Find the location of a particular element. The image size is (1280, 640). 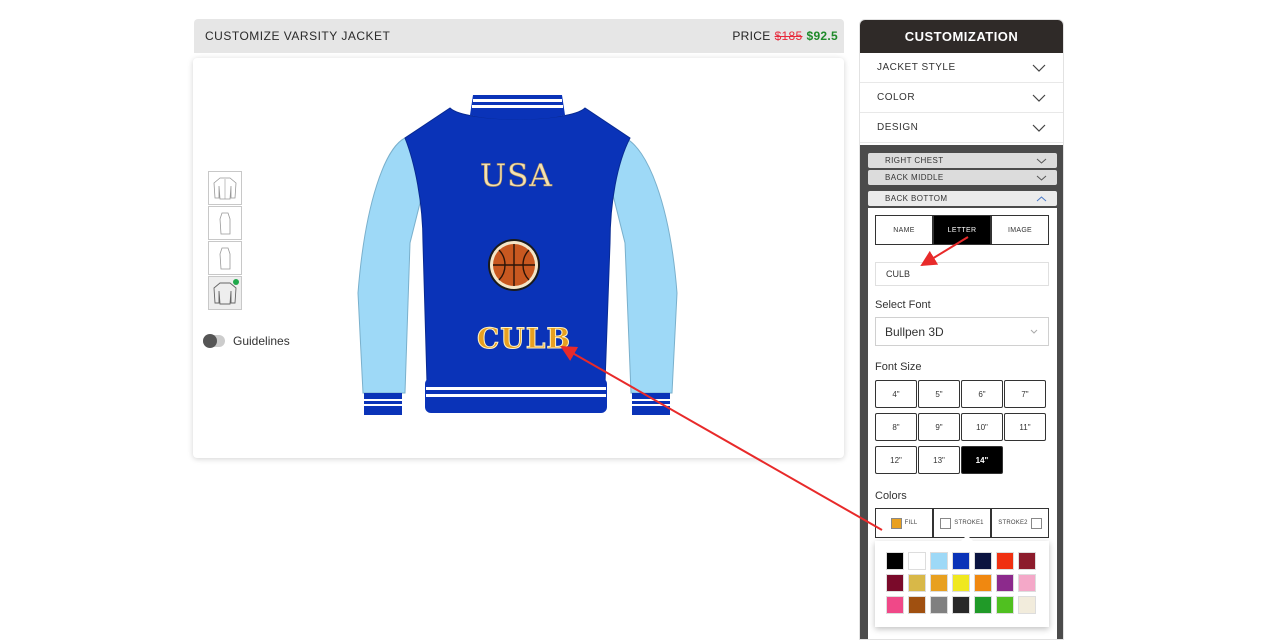

annotation-arrows is located at coordinates (764, 383).